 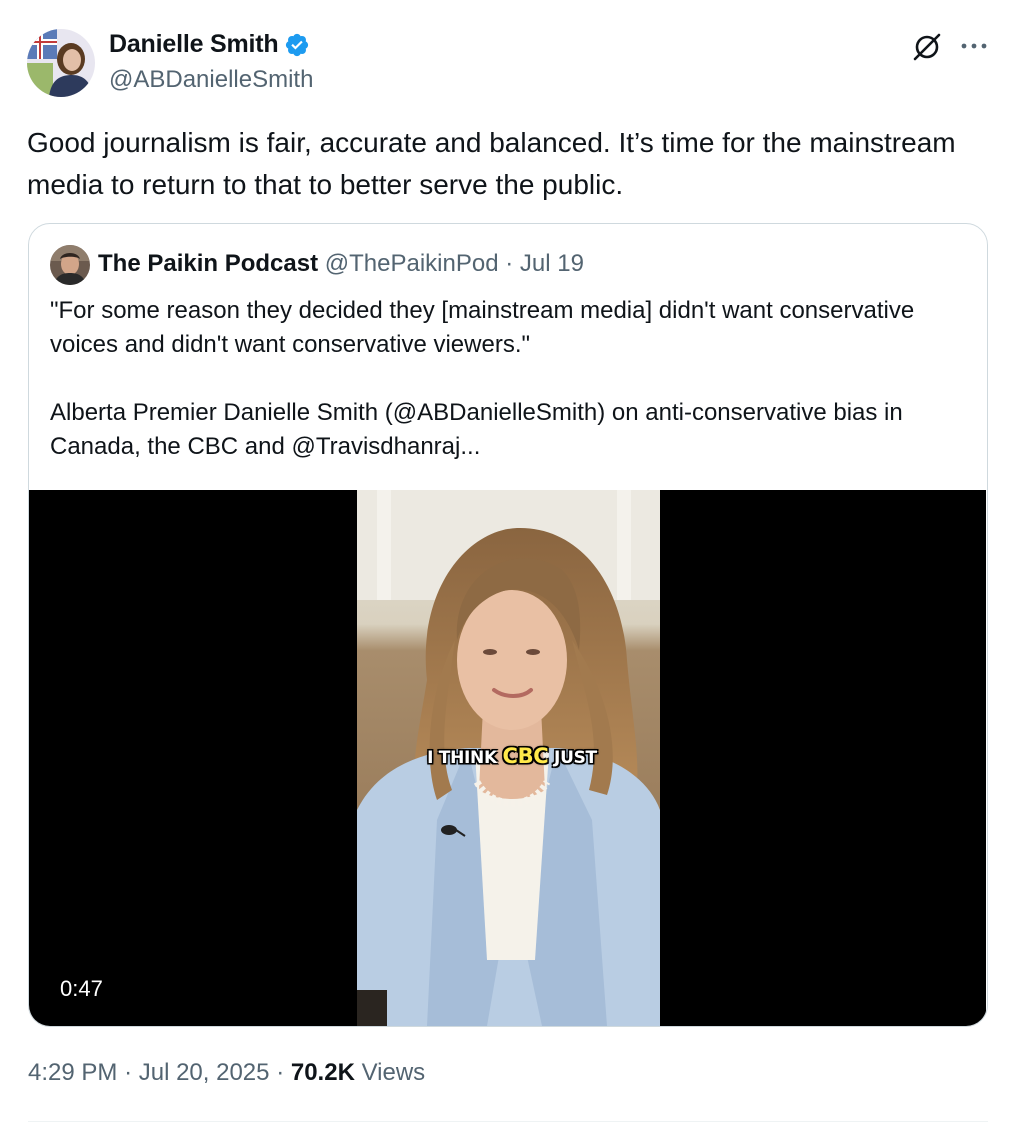 I want to click on video-duration-badge: 0:47, so click(x=81, y=989).